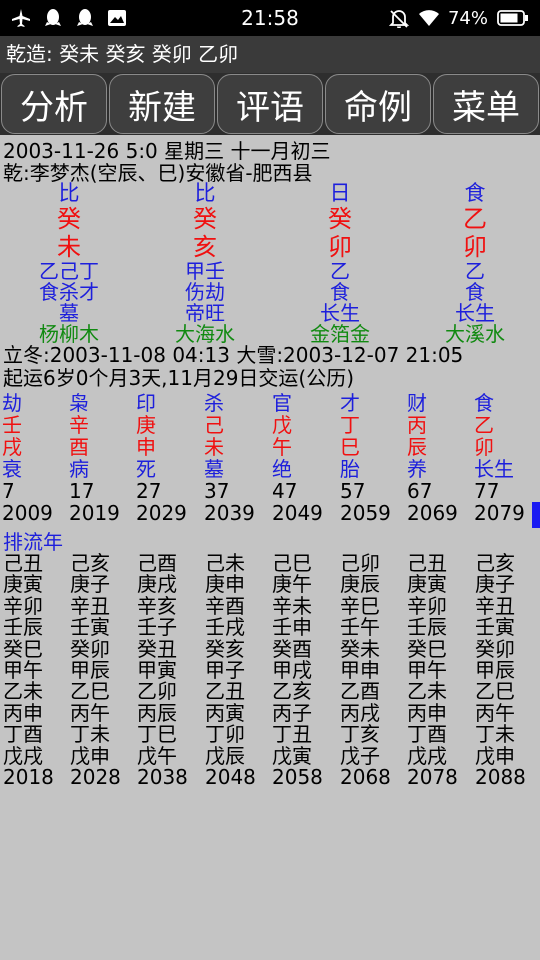 This screenshot has height=960, width=540. I want to click on dayun-god: 才, so click(350, 403).